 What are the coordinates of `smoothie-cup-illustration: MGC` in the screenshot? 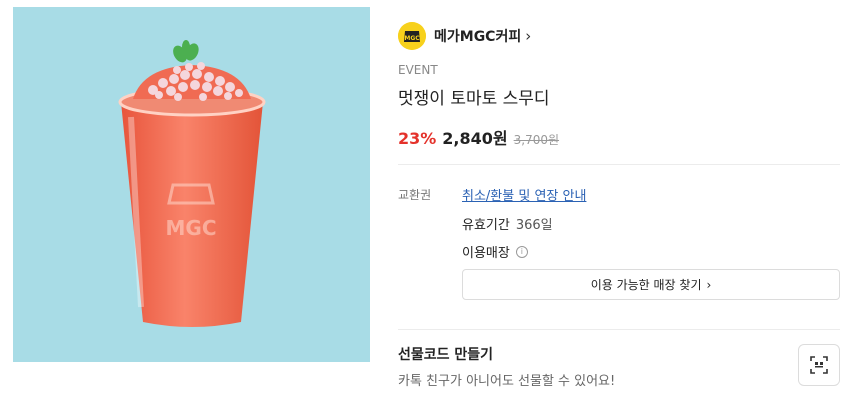 It's located at (192, 183).